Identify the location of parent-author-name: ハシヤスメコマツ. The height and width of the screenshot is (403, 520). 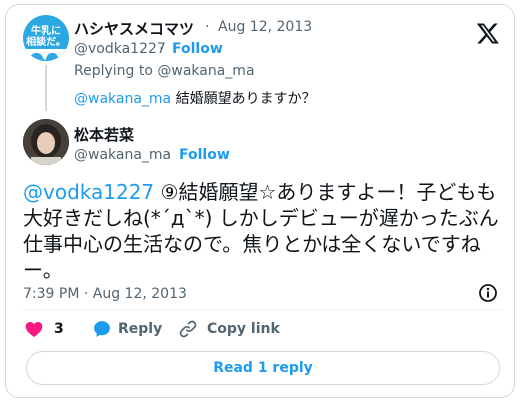
(134, 28).